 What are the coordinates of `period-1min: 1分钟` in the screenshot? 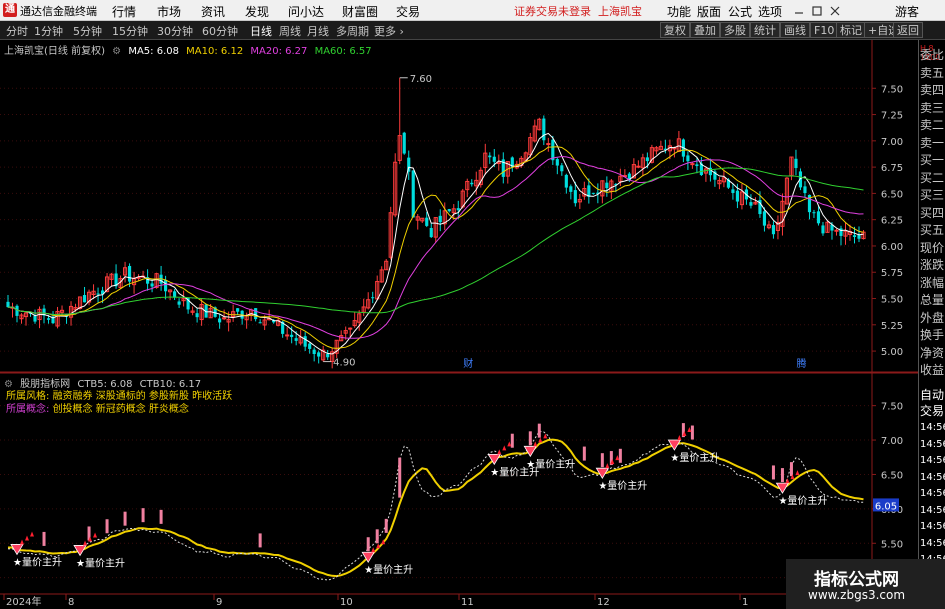 It's located at (48, 31).